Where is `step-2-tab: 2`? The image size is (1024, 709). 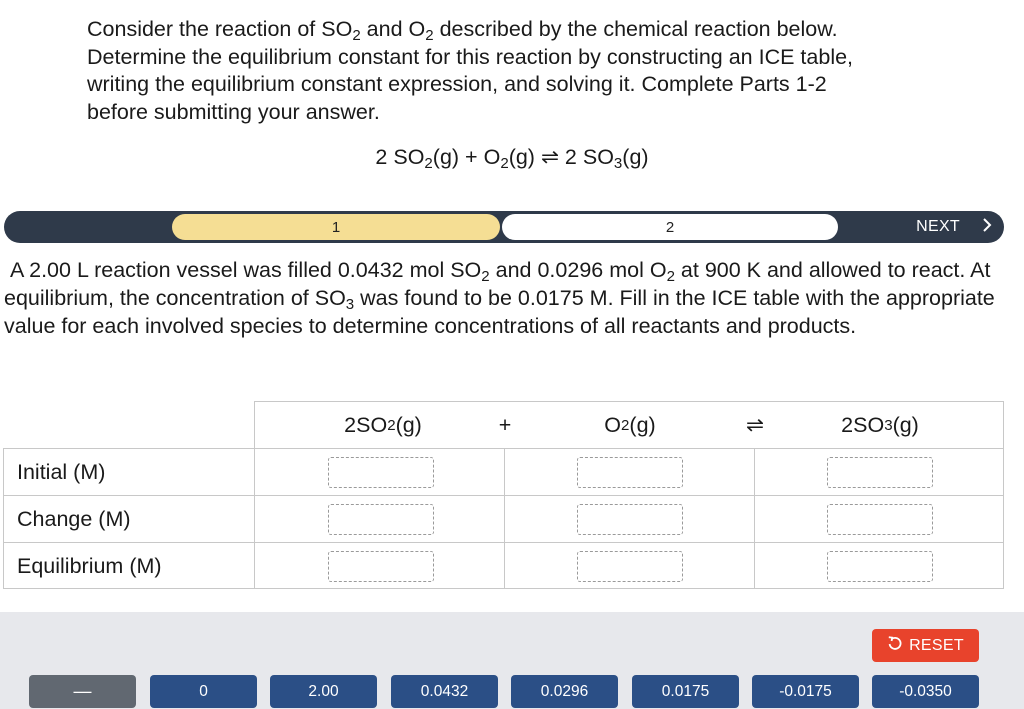 step-2-tab: 2 is located at coordinates (670, 227).